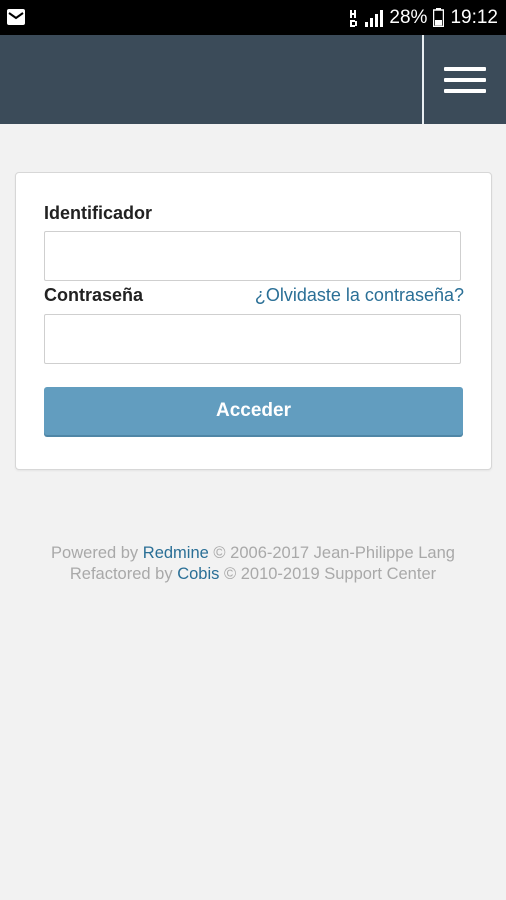  What do you see at coordinates (253, 79) in the screenshot?
I see `app-header` at bounding box center [253, 79].